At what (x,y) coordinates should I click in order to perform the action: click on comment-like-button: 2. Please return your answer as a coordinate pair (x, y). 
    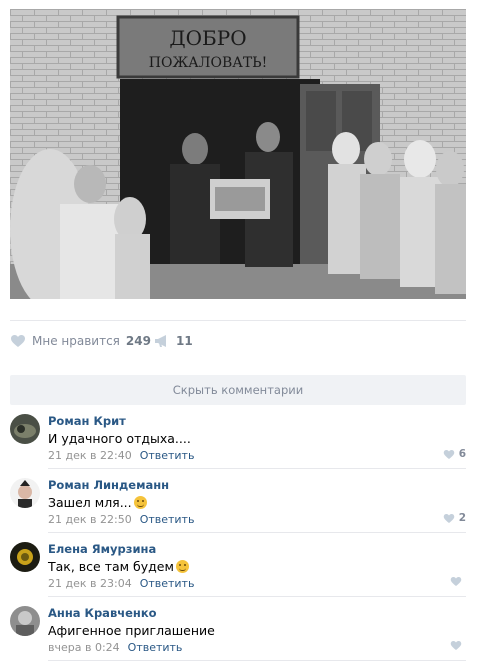
    Looking at the image, I should click on (454, 518).